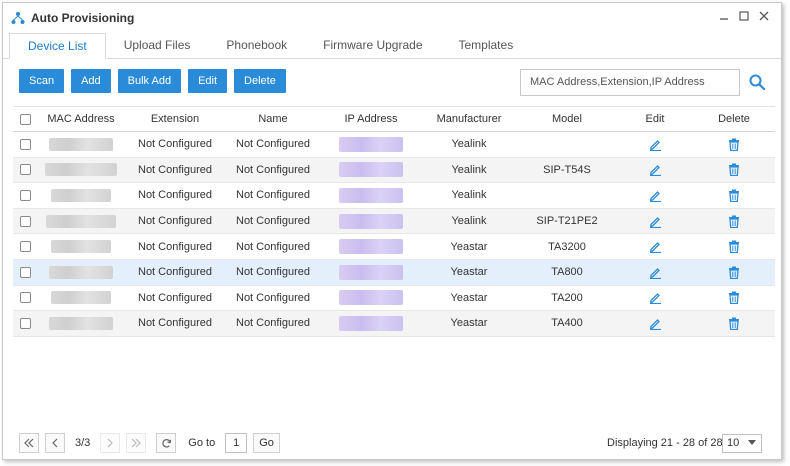 This screenshot has width=790, height=466. What do you see at coordinates (266, 443) in the screenshot?
I see `go-button: Go` at bounding box center [266, 443].